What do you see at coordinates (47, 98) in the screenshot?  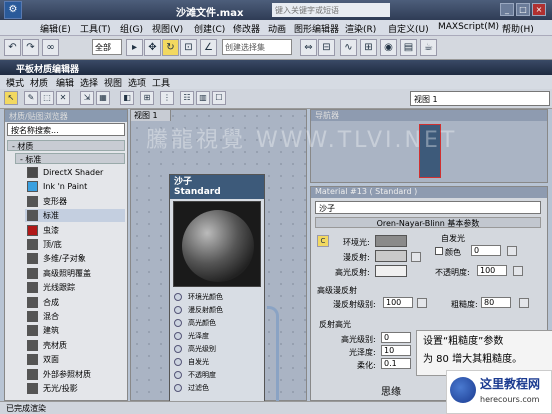 I see `assign-material-icon: ⬚` at bounding box center [47, 98].